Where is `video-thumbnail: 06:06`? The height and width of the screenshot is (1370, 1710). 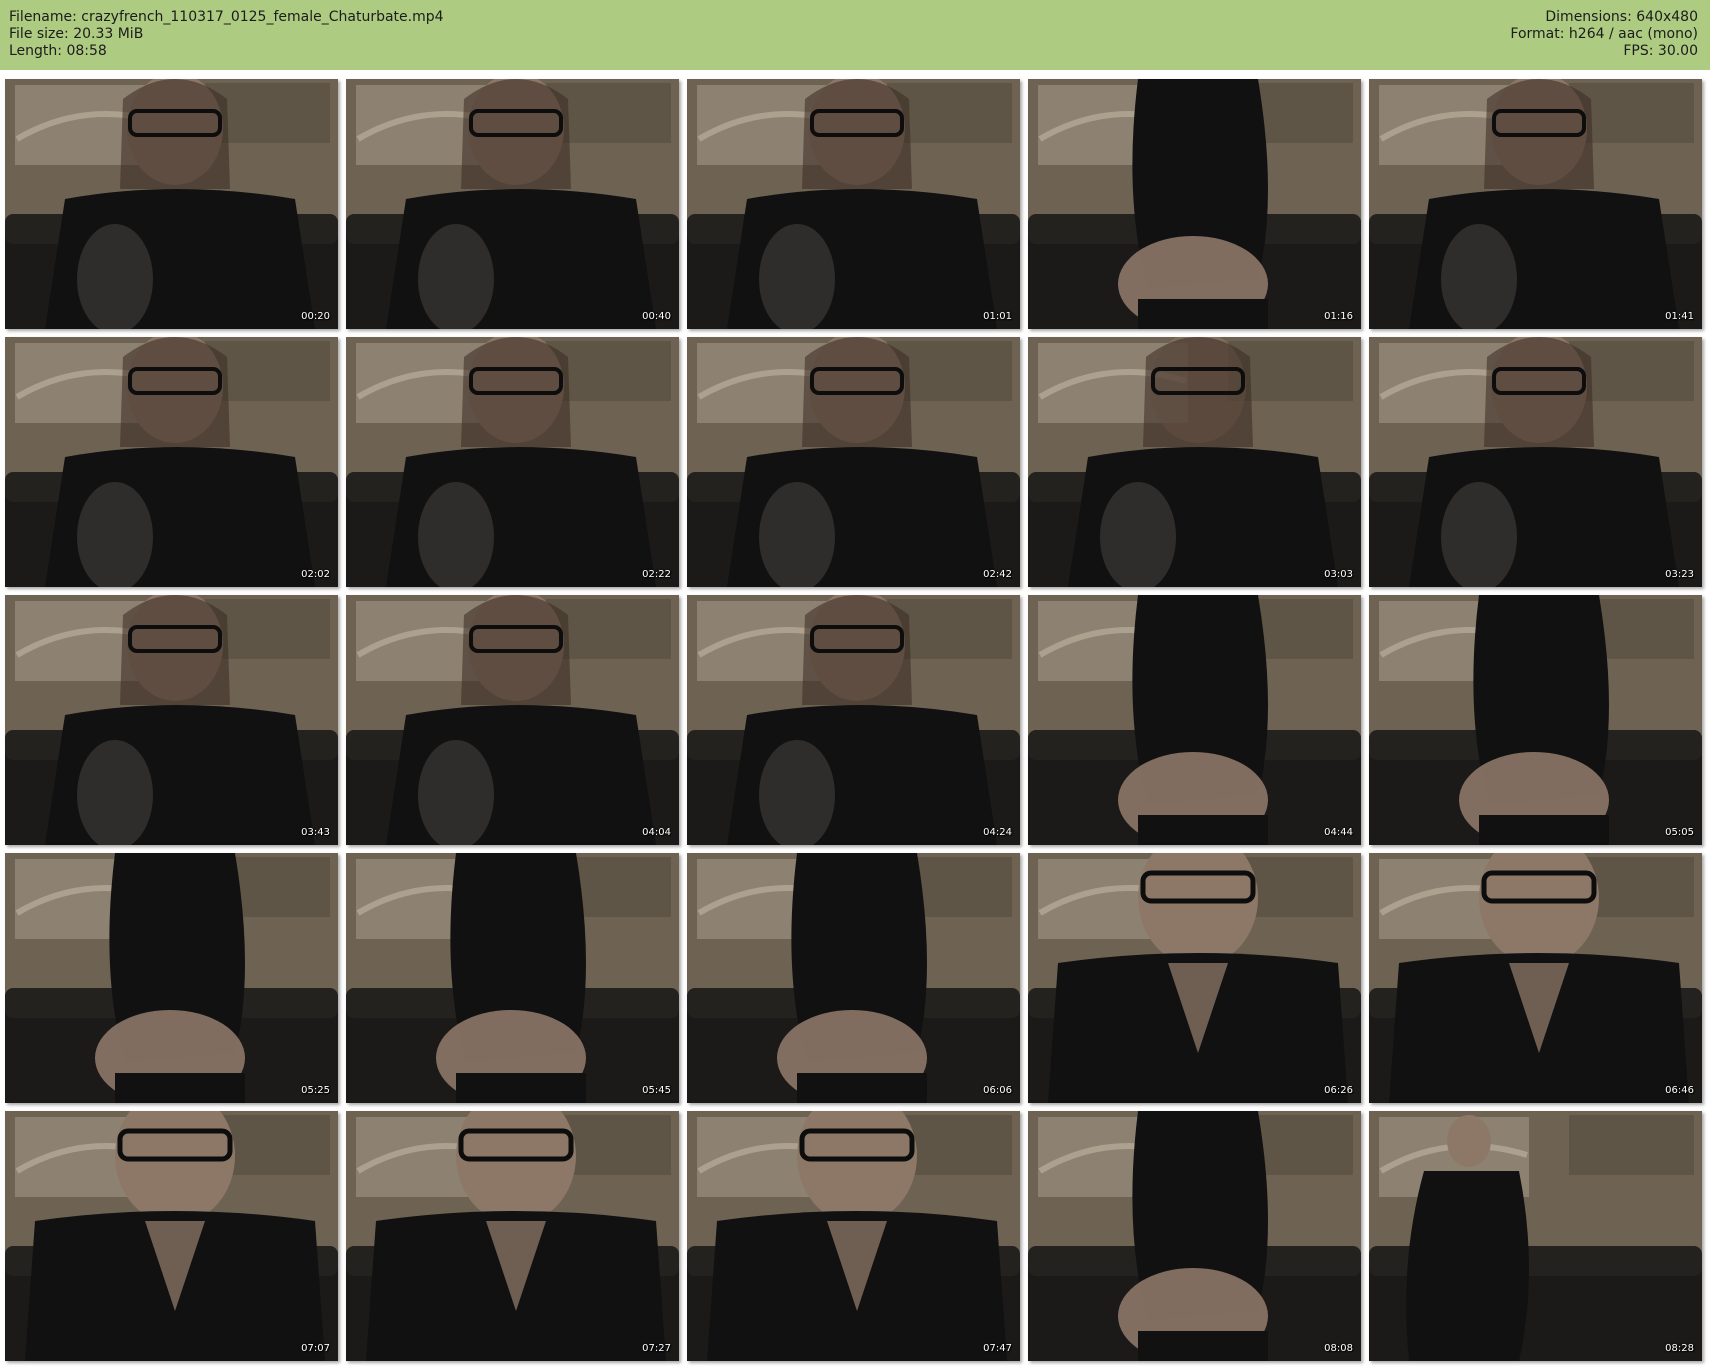 video-thumbnail: 06:06 is located at coordinates (853, 978).